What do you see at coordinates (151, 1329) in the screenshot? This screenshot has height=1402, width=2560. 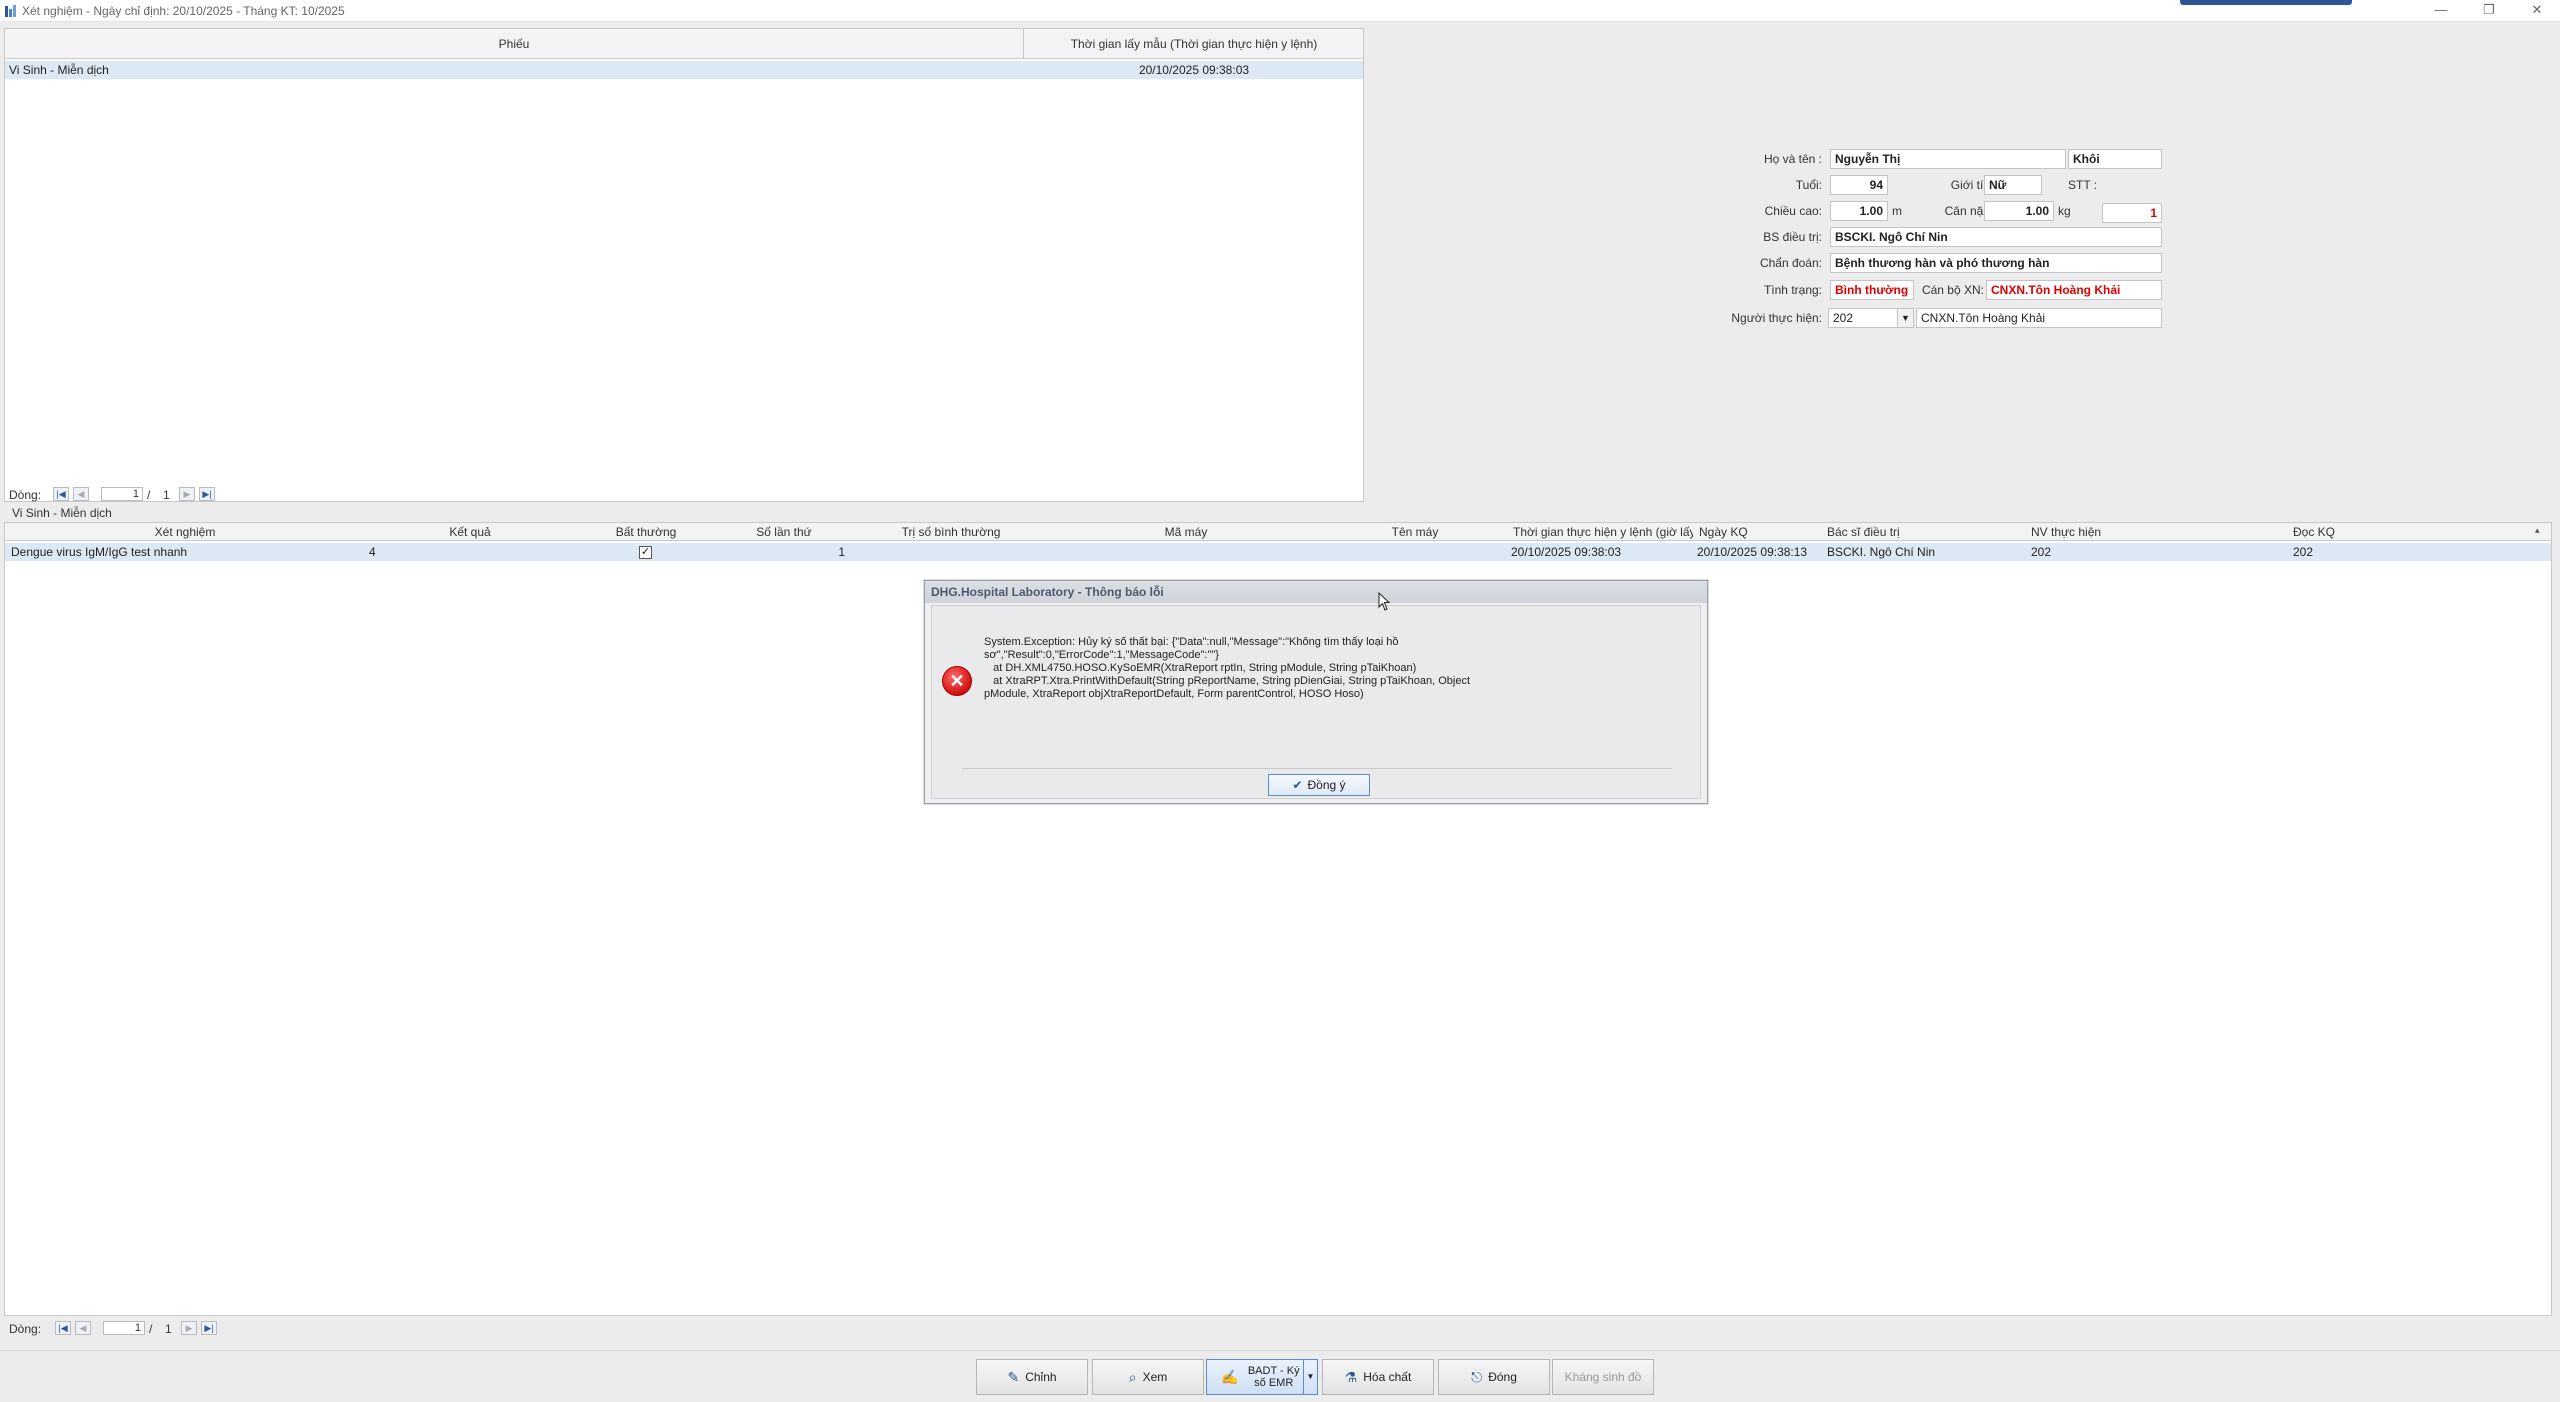 I see `nav-sep: /` at bounding box center [151, 1329].